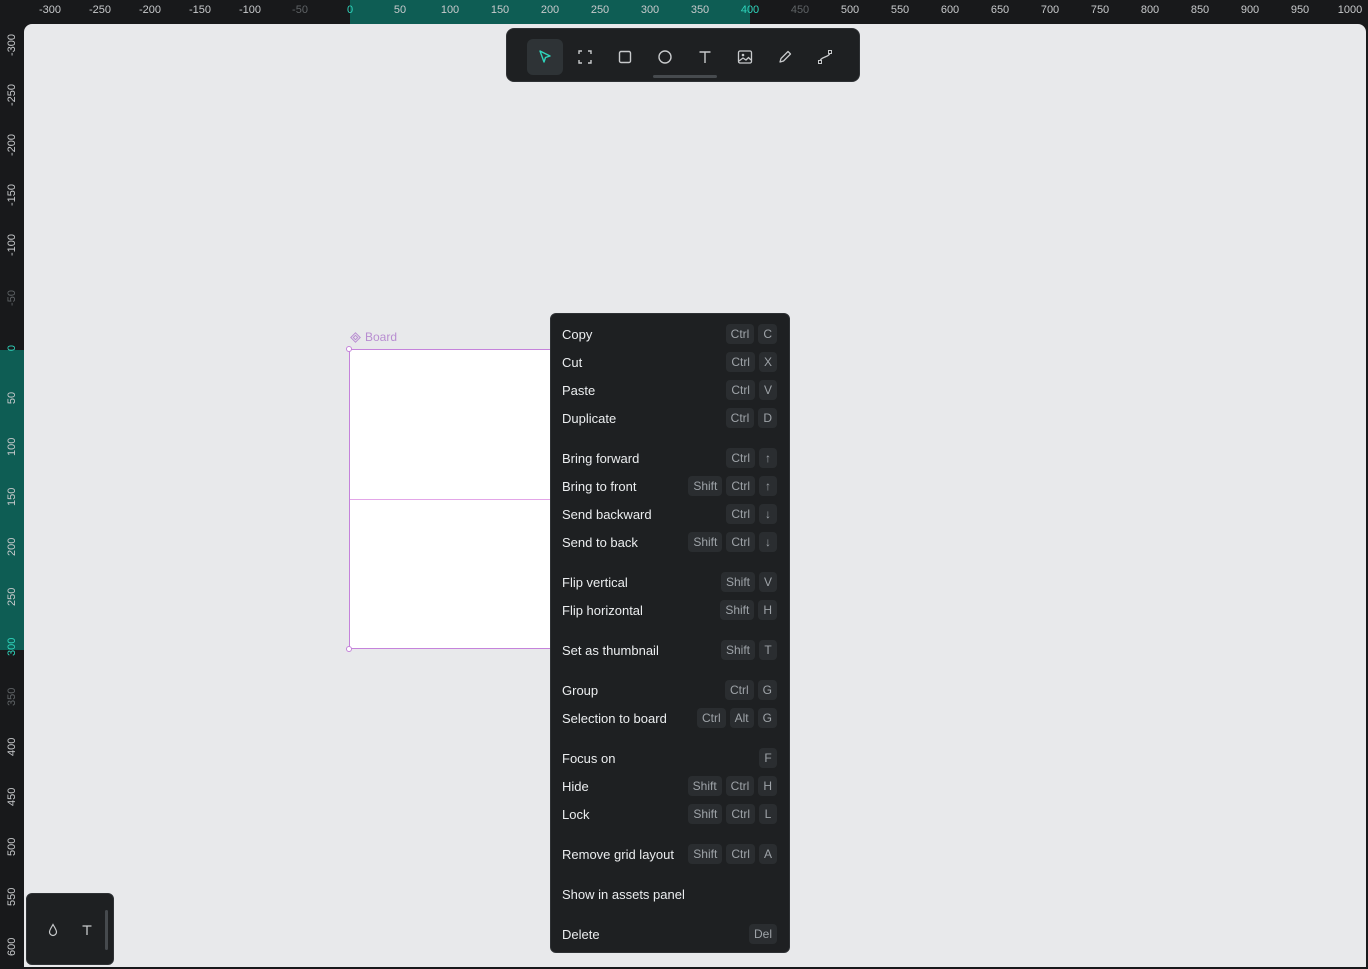 This screenshot has width=1368, height=969. I want to click on shortcut-key: T, so click(768, 650).